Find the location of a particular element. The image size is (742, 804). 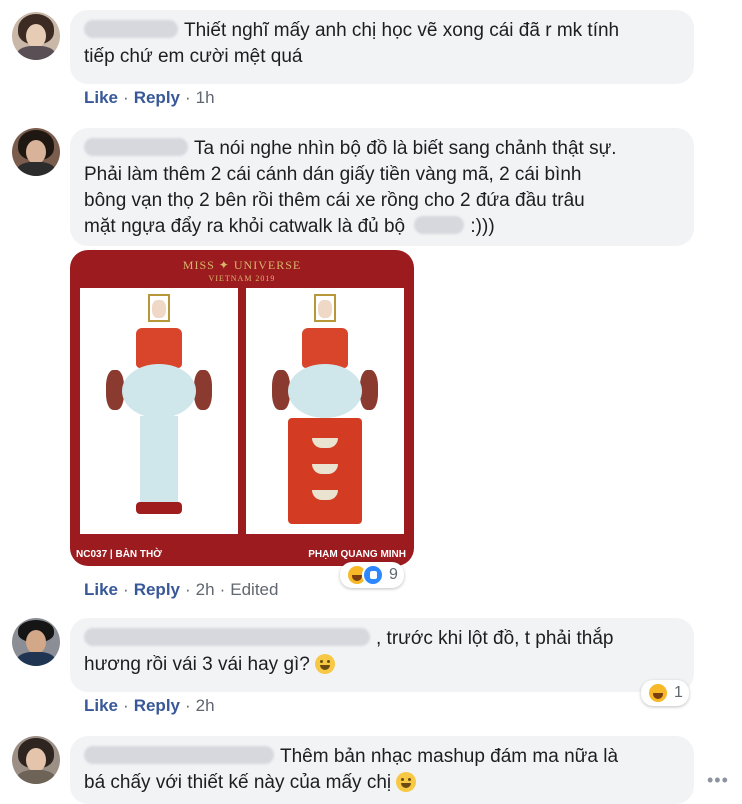

reaction-summary: 1 is located at coordinates (665, 693).